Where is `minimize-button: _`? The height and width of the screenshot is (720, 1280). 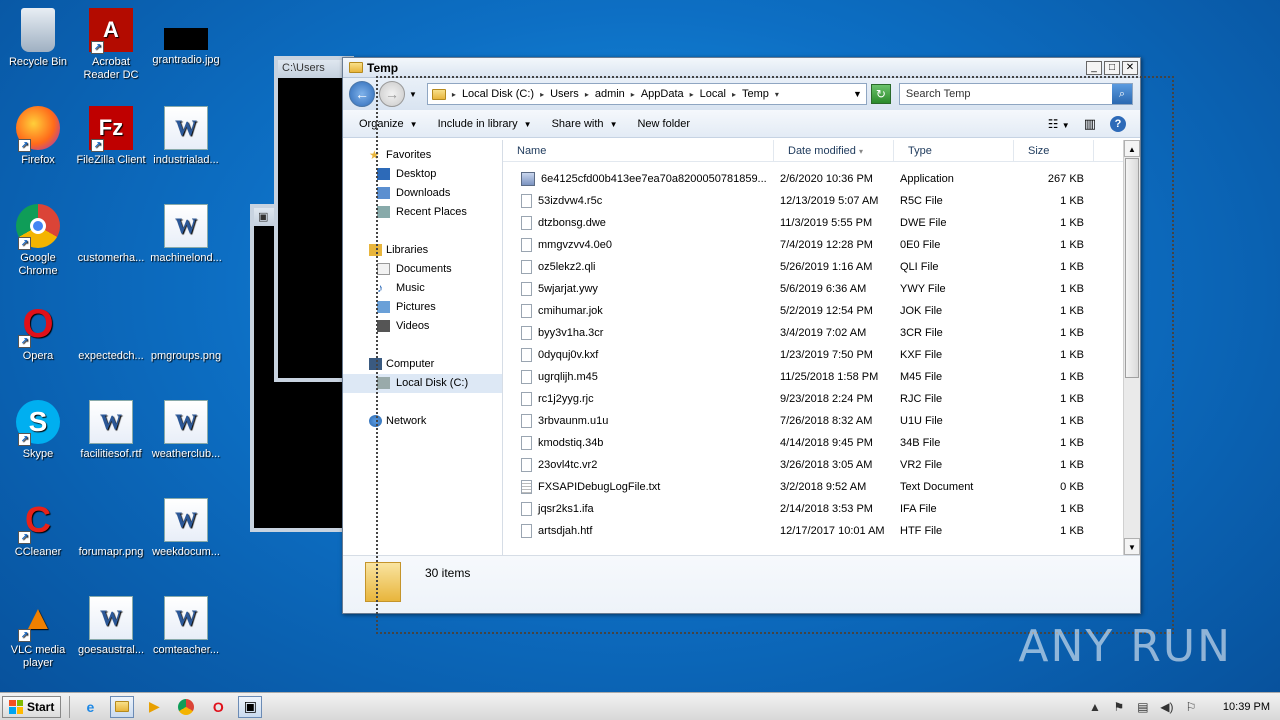 minimize-button: _ is located at coordinates (1094, 67).